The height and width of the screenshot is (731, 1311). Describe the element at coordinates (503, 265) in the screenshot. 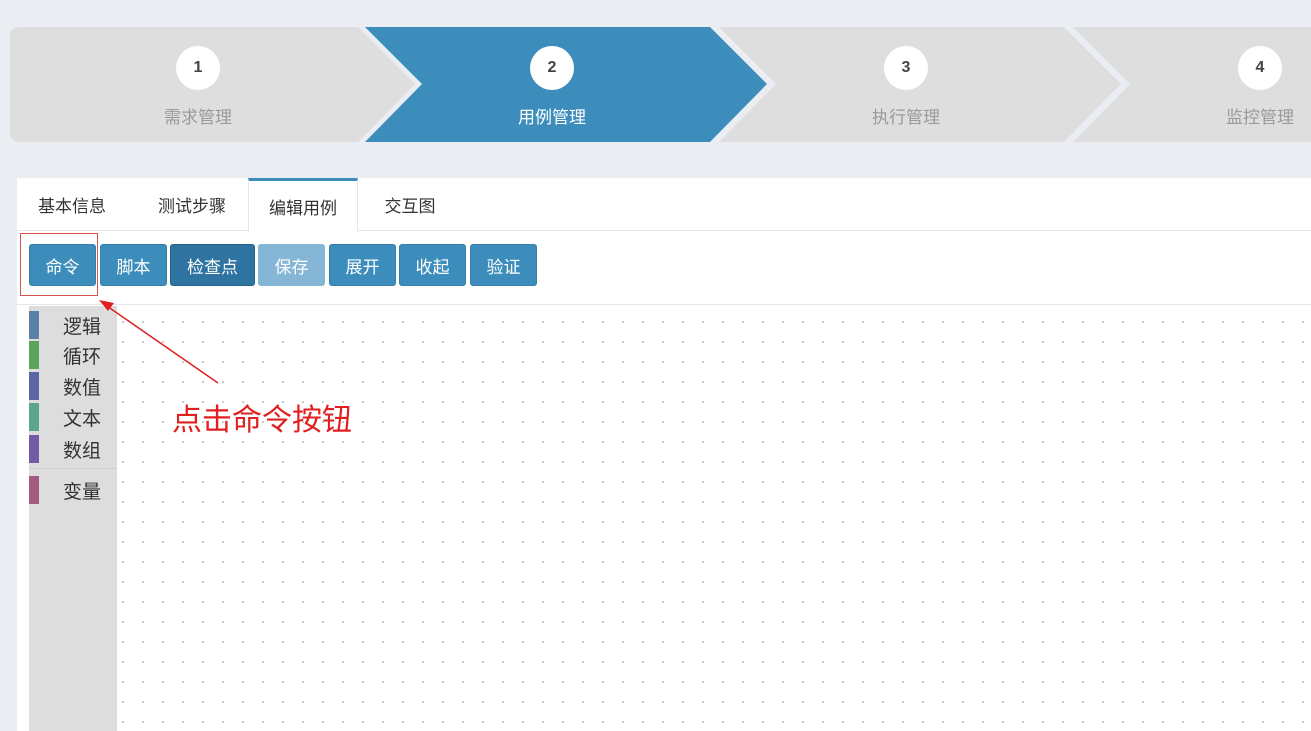

I see `verify-button: 验证` at that location.